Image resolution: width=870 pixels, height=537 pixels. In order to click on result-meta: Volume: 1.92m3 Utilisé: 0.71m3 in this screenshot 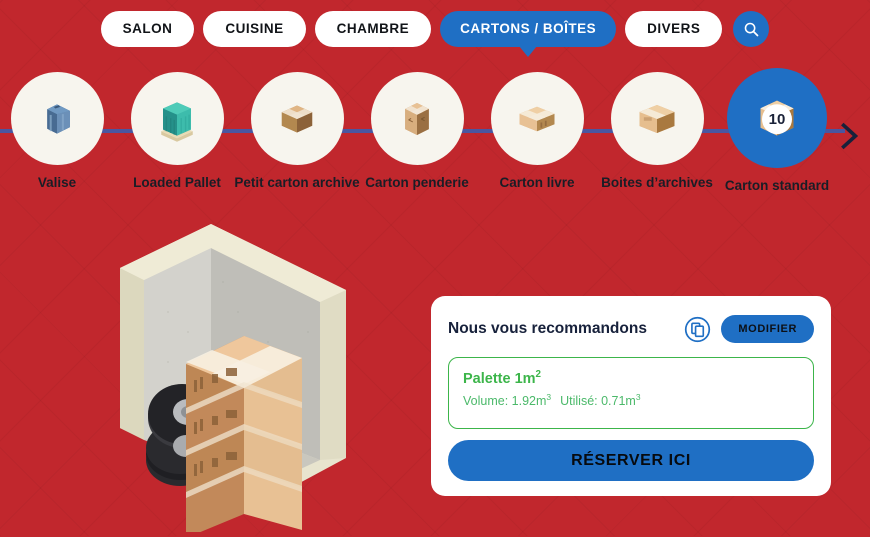, I will do `click(631, 400)`.